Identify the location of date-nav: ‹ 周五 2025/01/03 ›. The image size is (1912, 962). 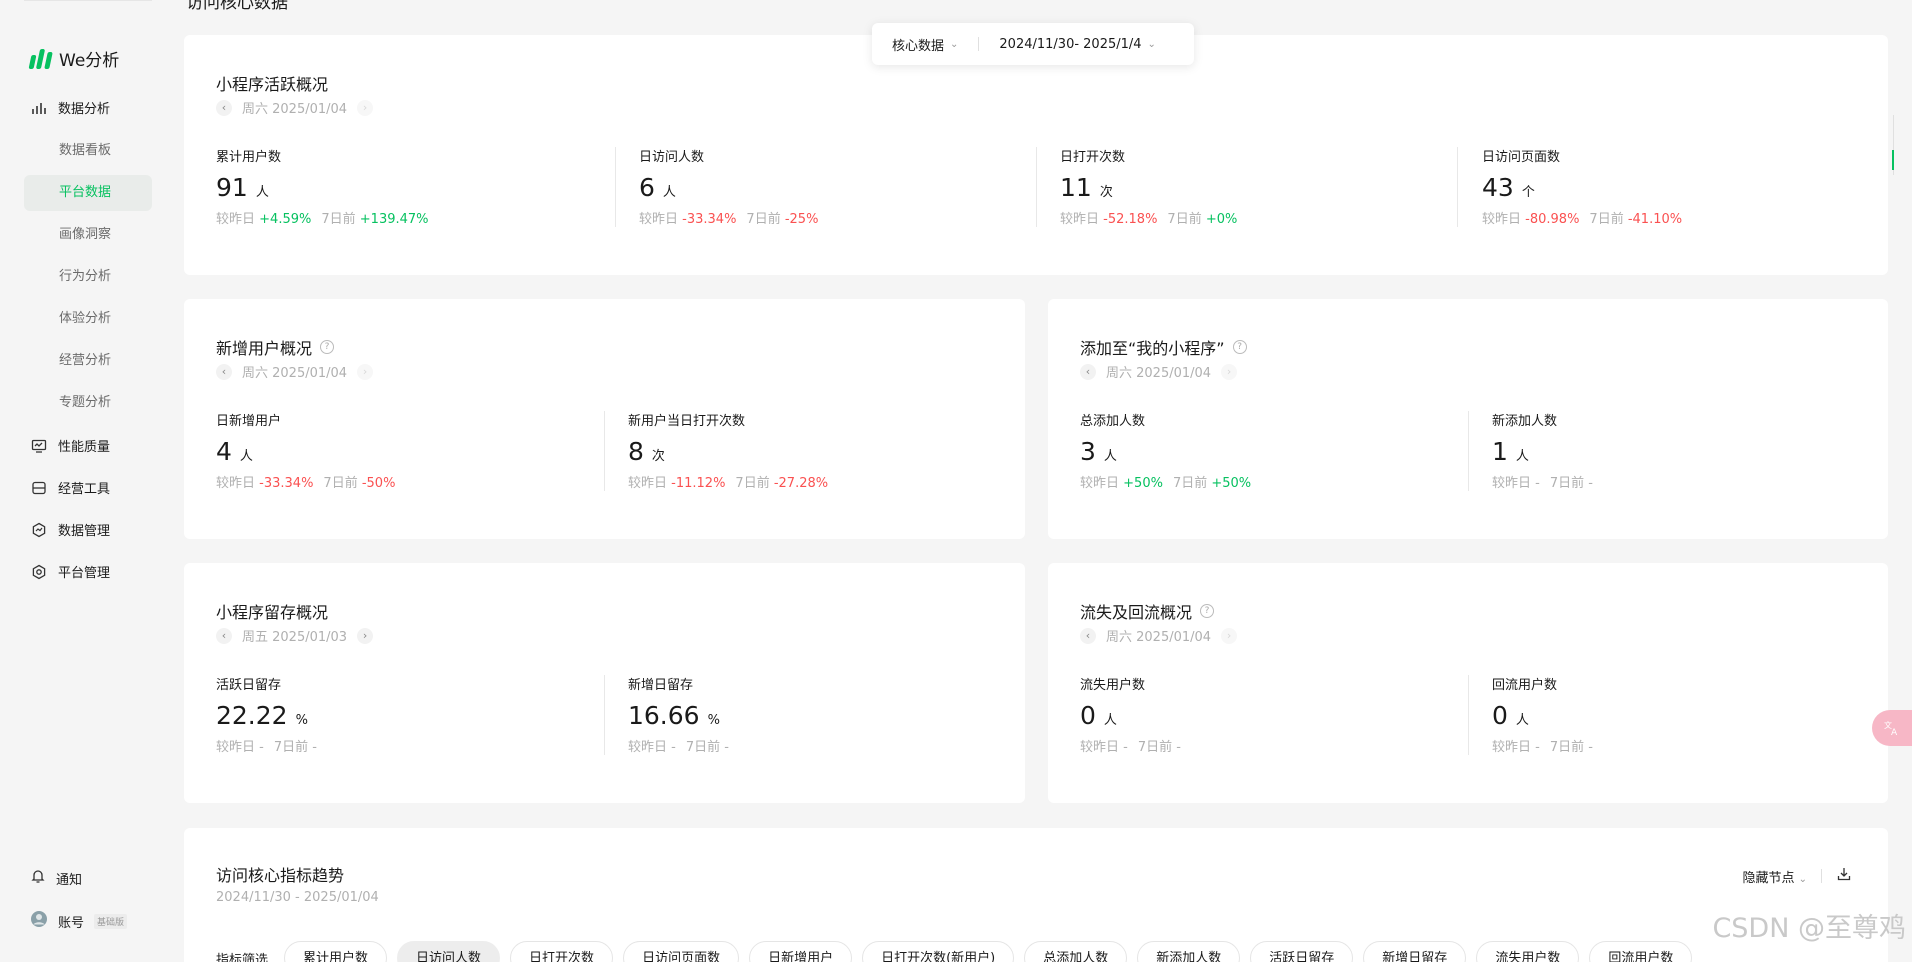
(295, 635).